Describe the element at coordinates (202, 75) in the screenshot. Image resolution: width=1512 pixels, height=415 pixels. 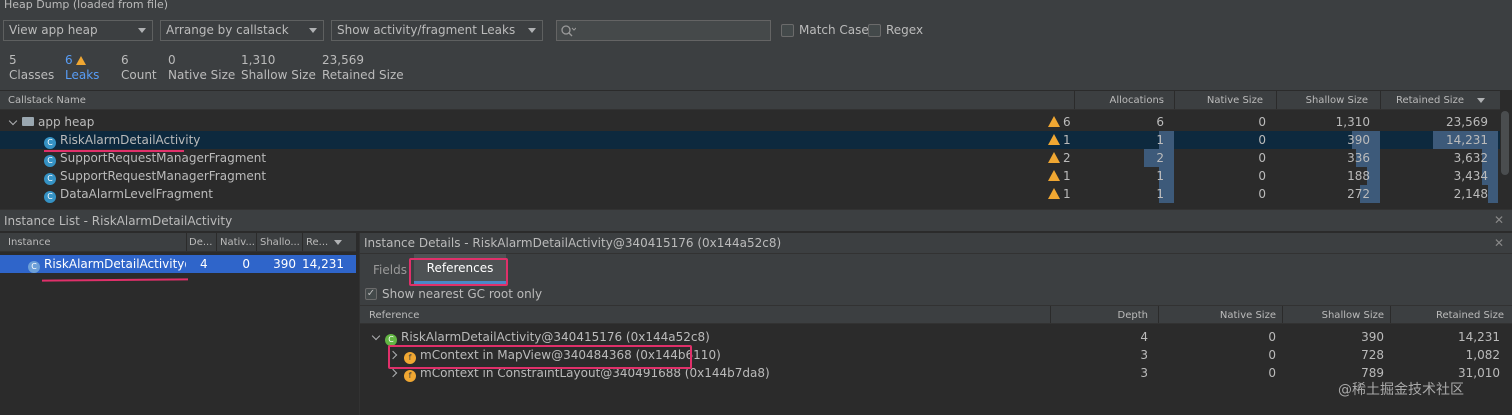
I see `stat-label: Native Size` at that location.